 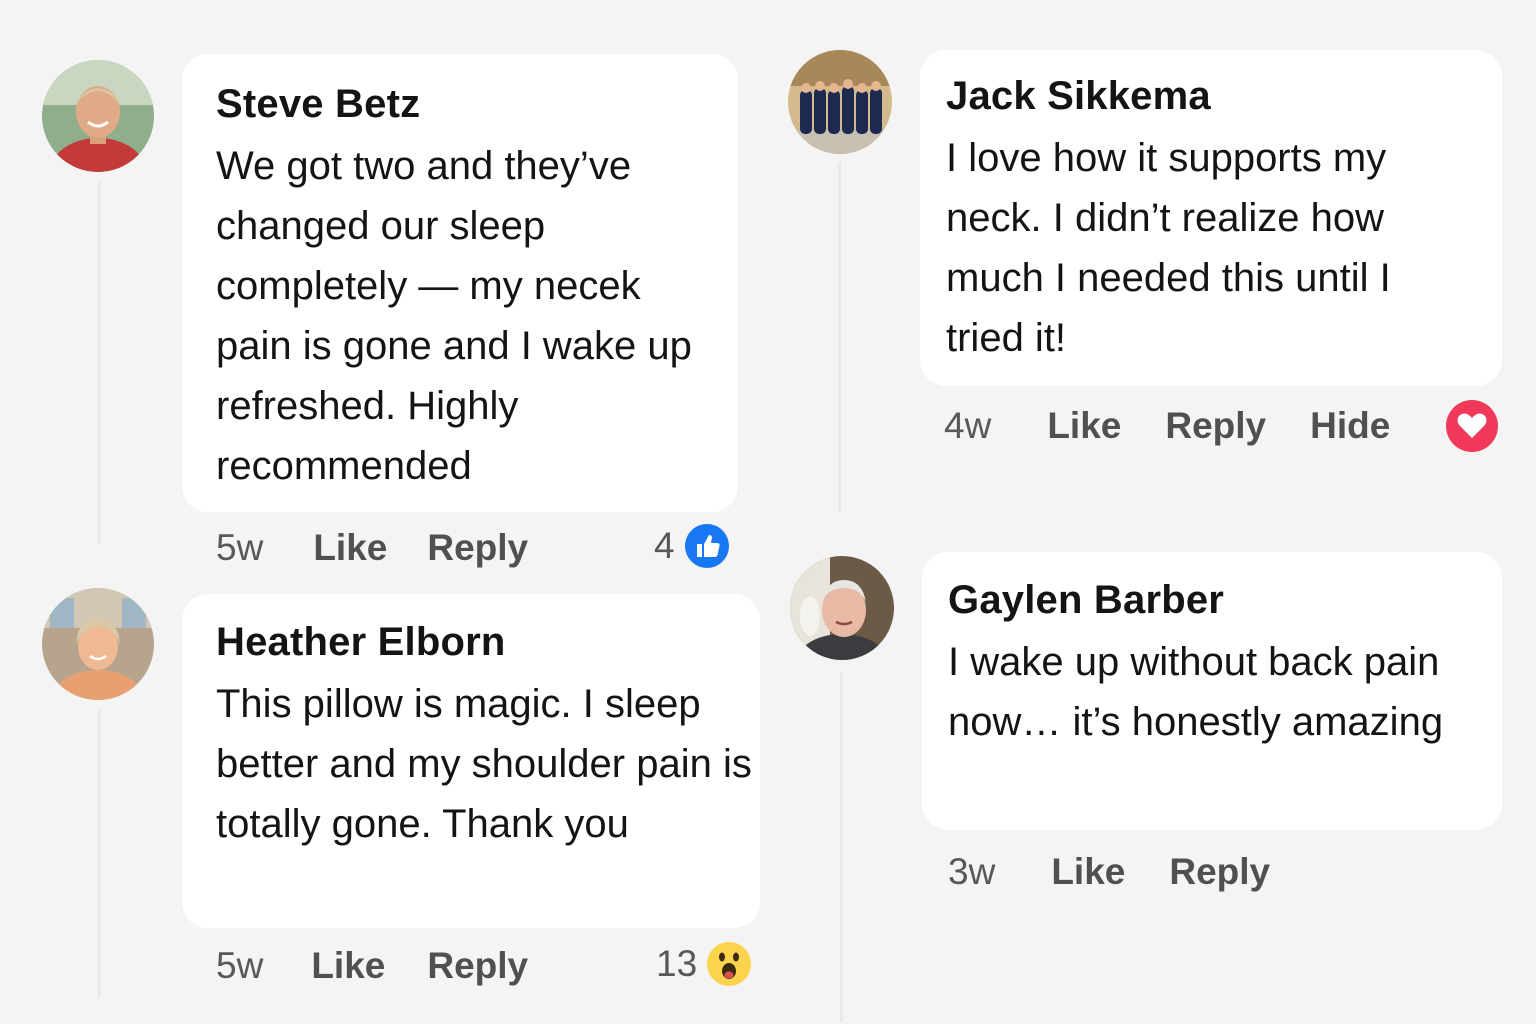 I want to click on wow-face-icon, so click(x=729, y=964).